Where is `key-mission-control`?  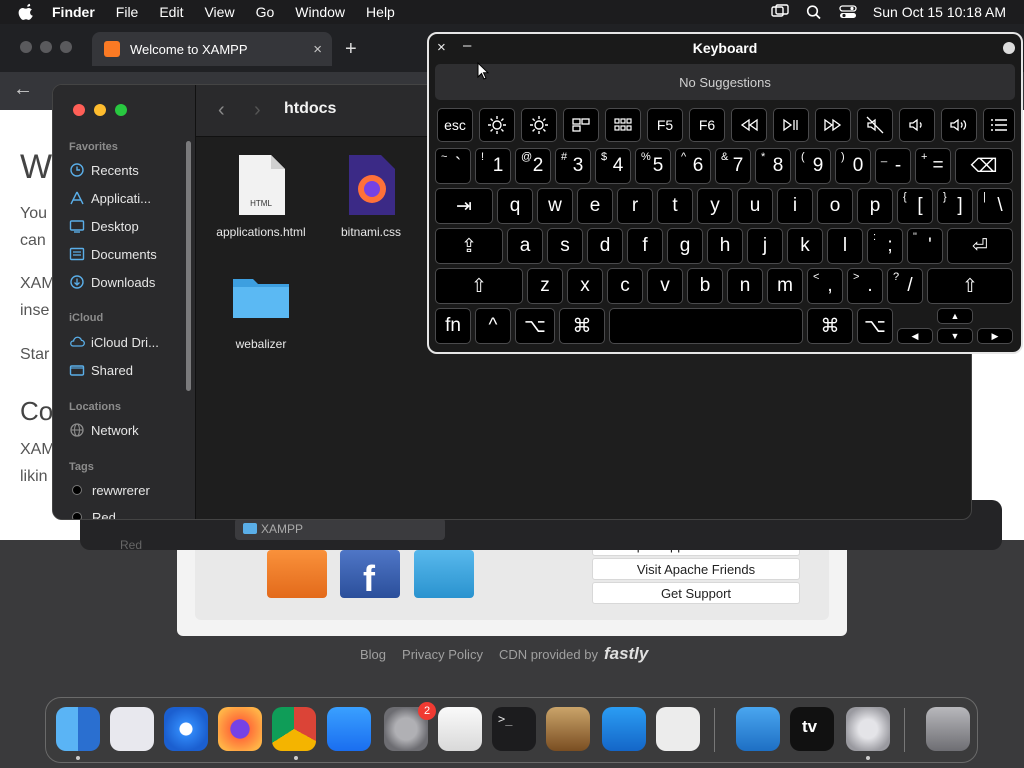 key-mission-control is located at coordinates (581, 125).